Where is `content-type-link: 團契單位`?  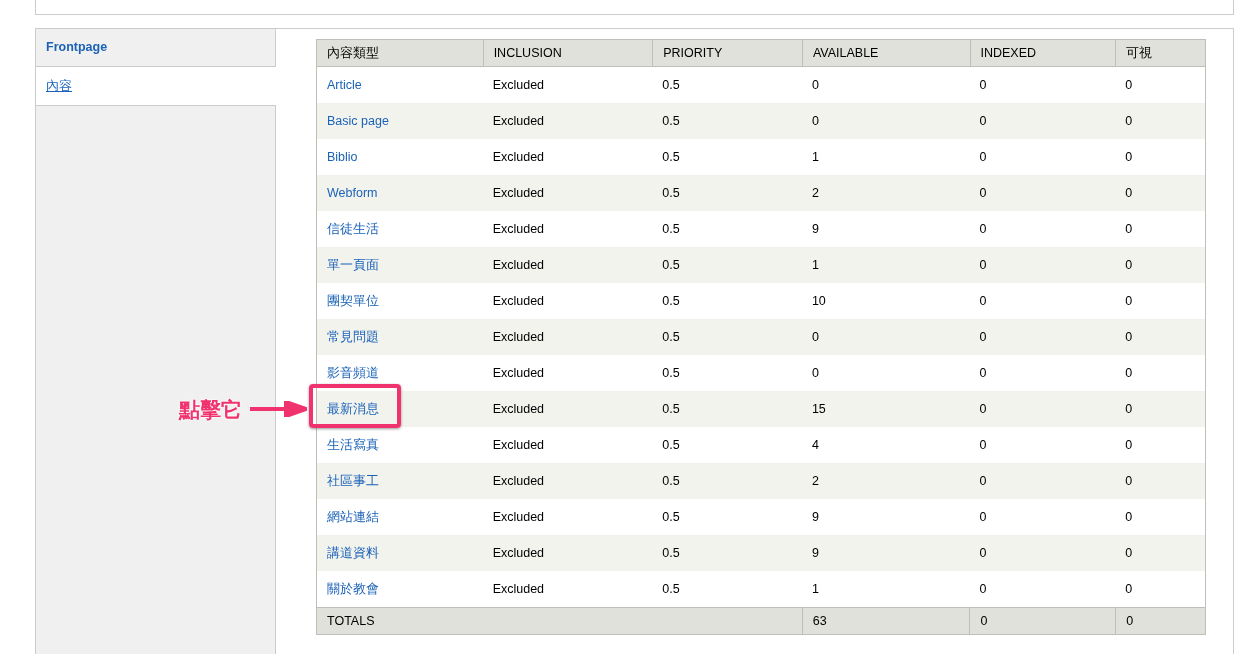 content-type-link: 團契單位 is located at coordinates (353, 301).